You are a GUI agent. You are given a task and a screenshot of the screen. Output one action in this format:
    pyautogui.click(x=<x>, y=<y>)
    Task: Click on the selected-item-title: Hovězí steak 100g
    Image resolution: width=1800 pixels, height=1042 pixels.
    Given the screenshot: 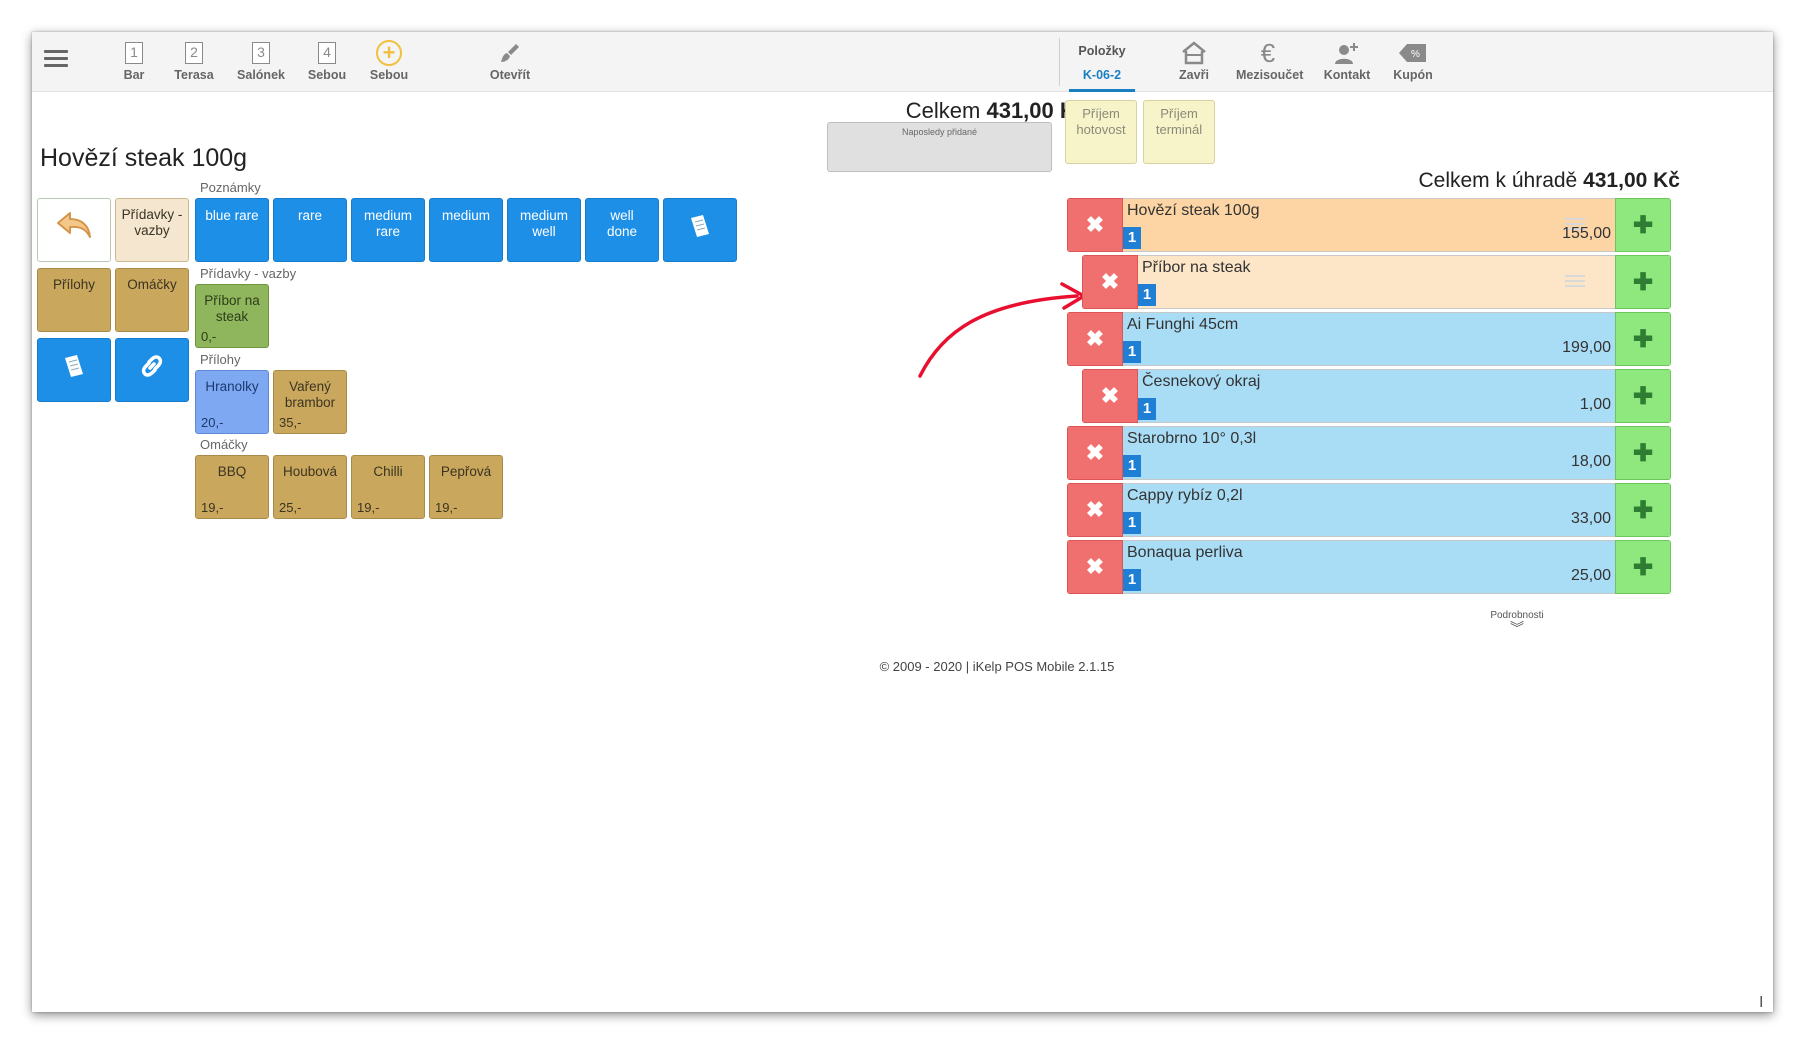 What is the action you would take?
    pyautogui.click(x=144, y=158)
    